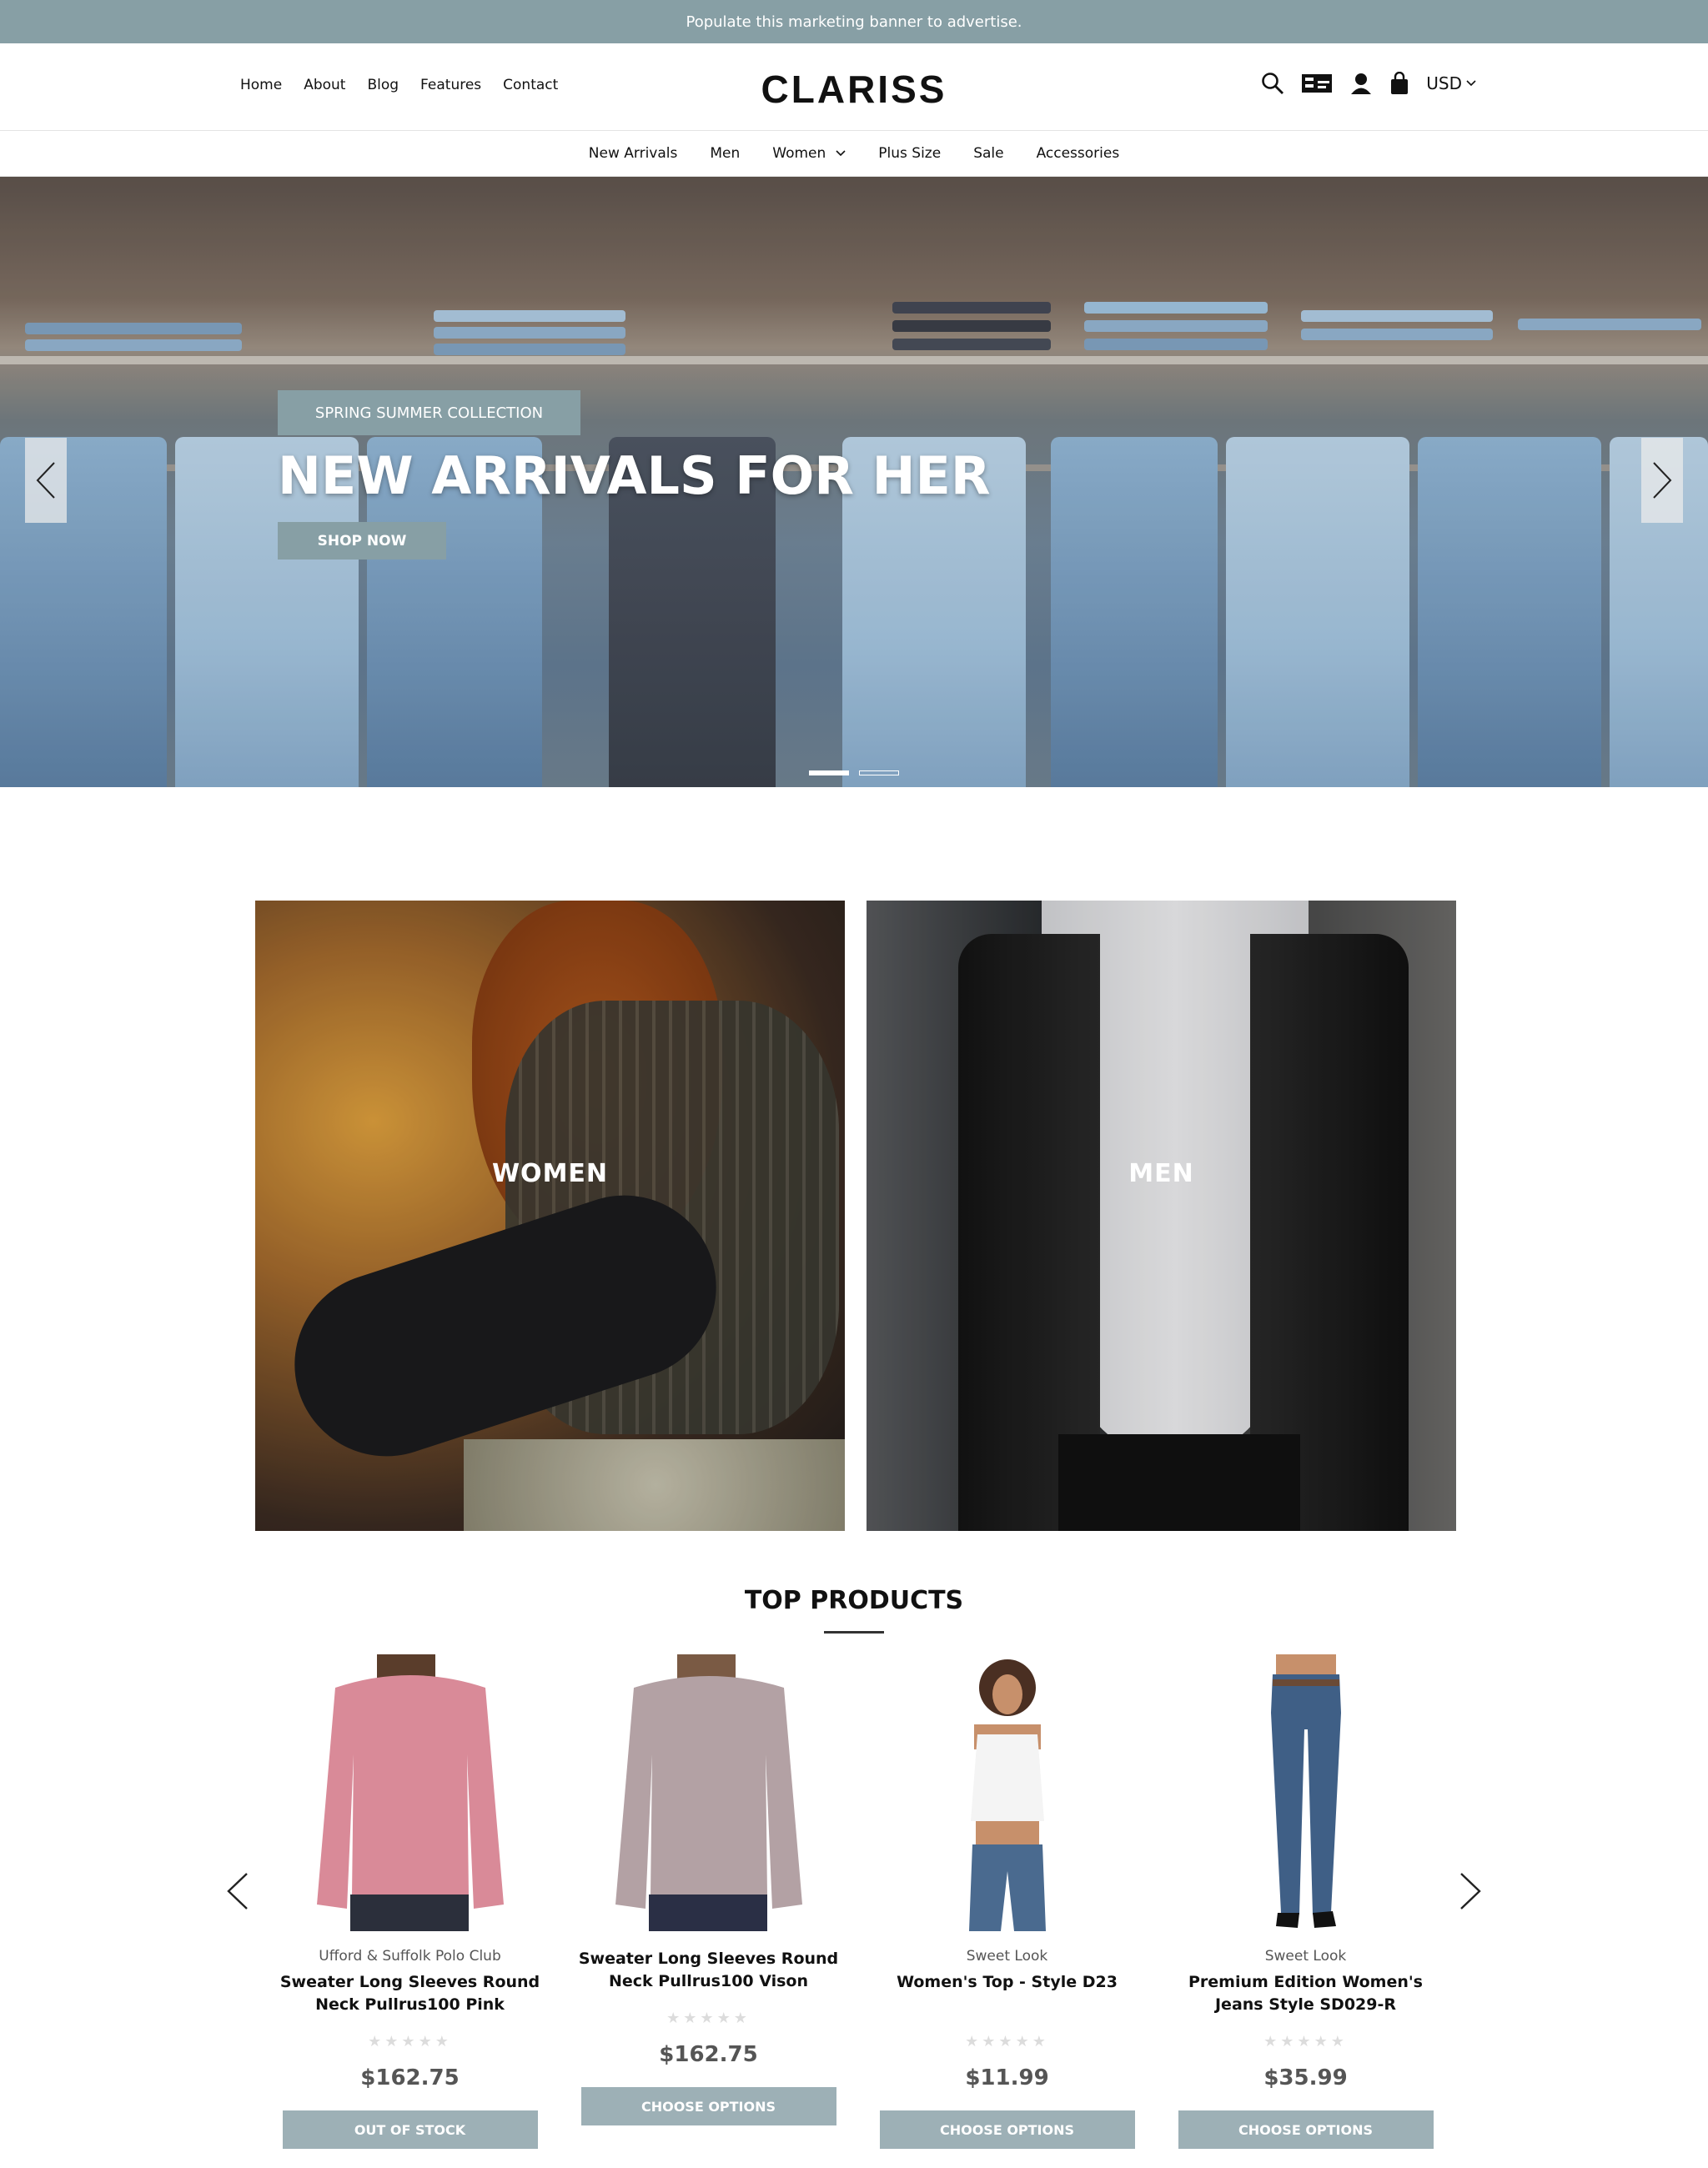 This screenshot has width=1708, height=2168. Describe the element at coordinates (410, 1956) in the screenshot. I see `product-brand: Ufford & Suffolk Polo Club` at that location.